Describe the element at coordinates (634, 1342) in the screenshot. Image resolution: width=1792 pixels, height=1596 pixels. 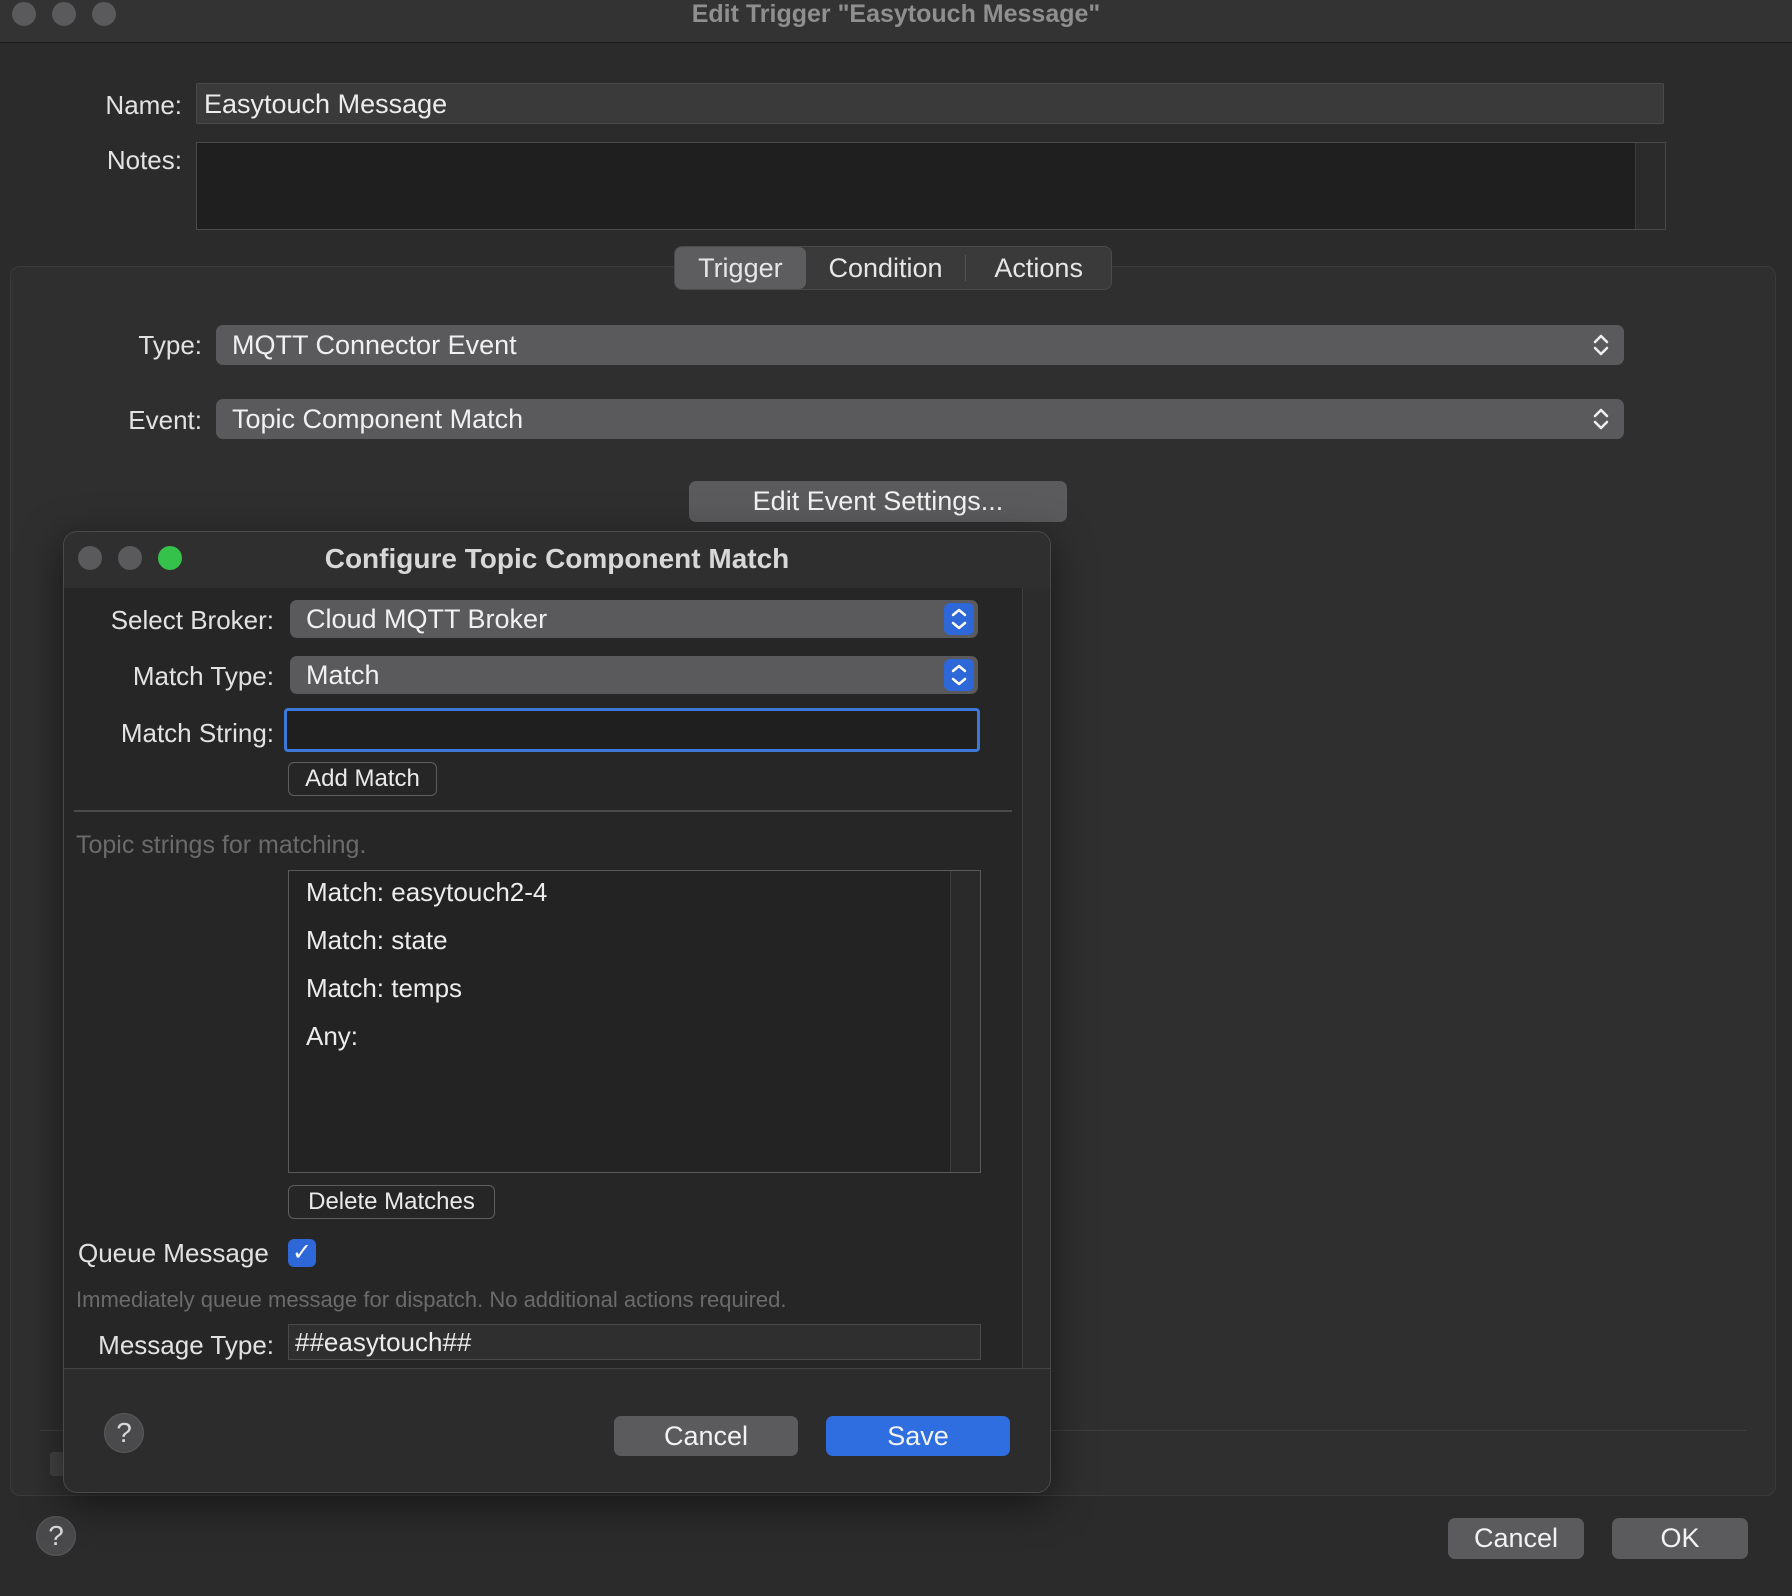
I see `message-type-field: ##easytouch##` at that location.